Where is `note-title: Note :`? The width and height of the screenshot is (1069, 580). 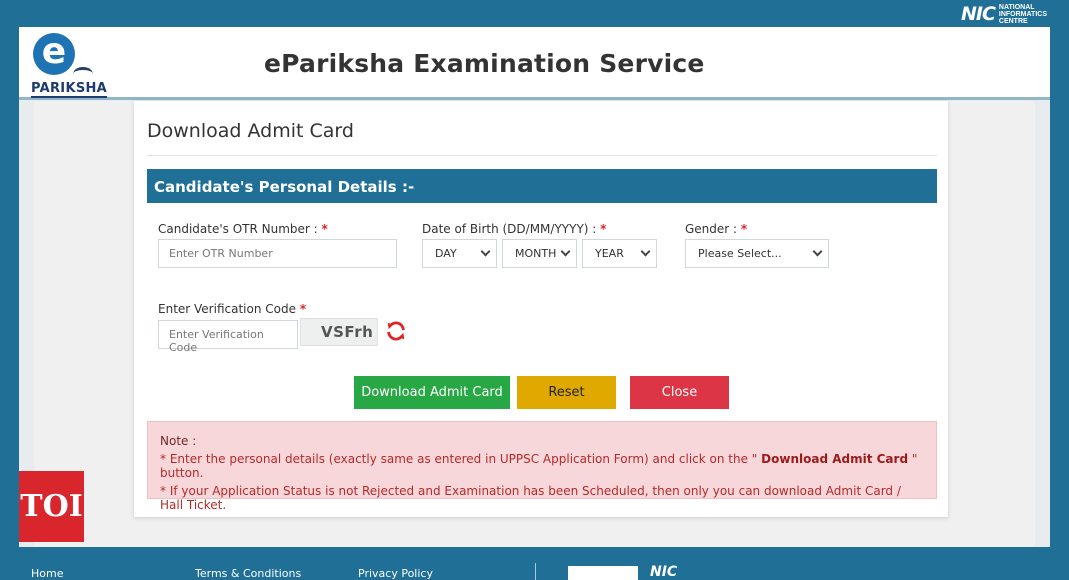 note-title: Note : is located at coordinates (178, 441).